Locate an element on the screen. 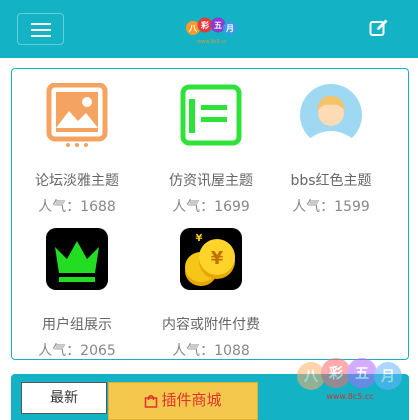 This screenshot has width=418, height=420. theme-name: 用户组展示 is located at coordinates (77, 325).